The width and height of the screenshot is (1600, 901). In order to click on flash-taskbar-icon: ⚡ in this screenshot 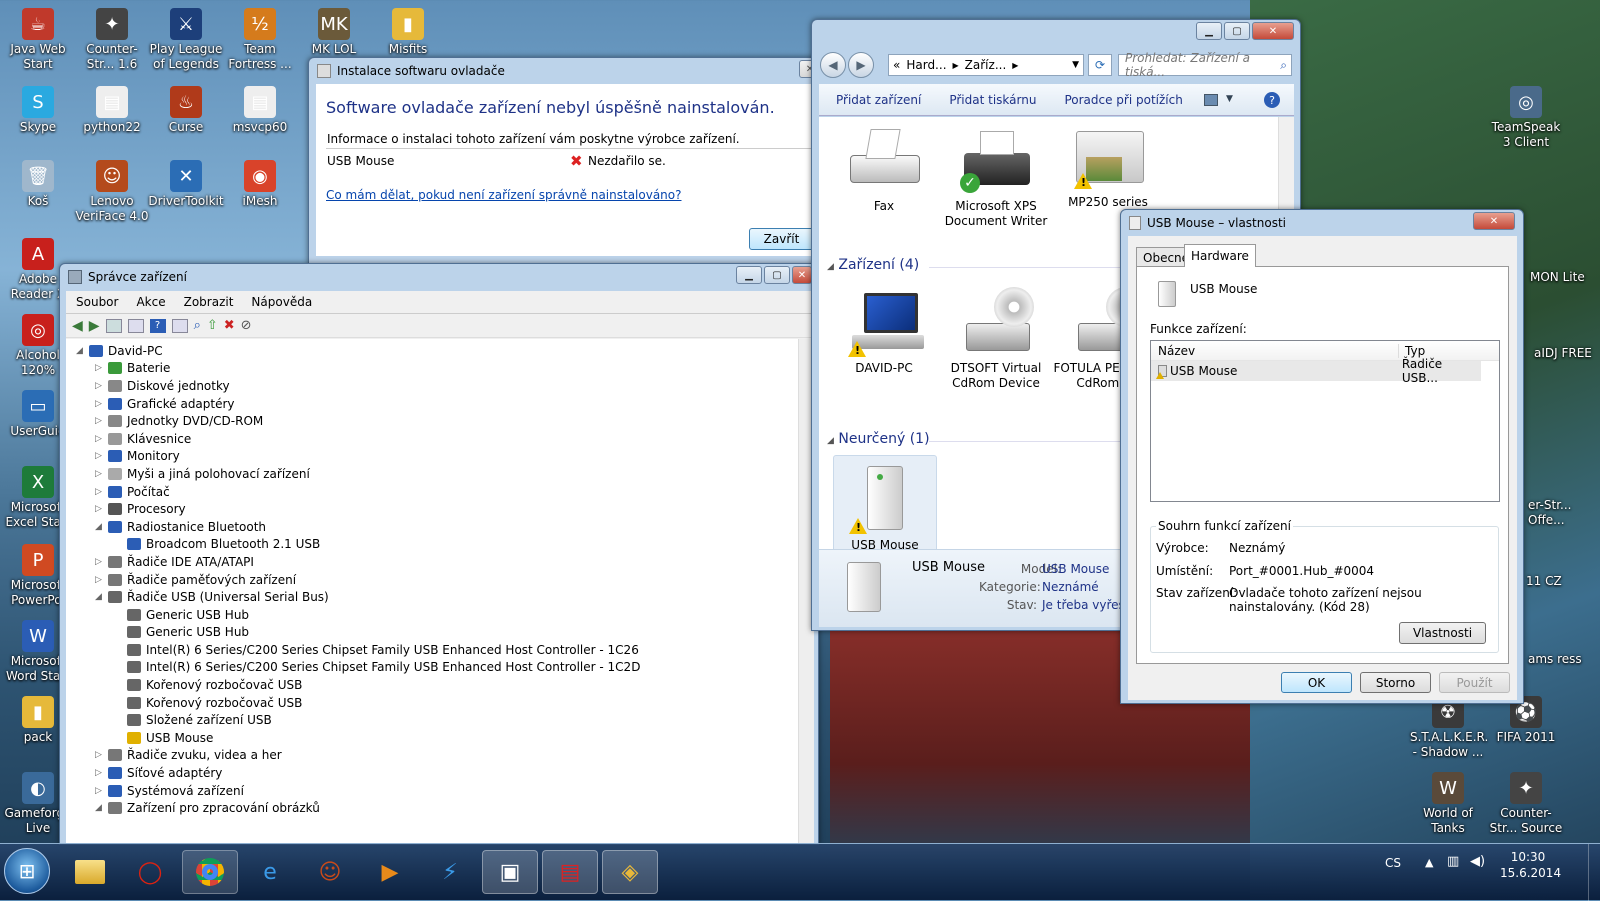, I will do `click(450, 872)`.